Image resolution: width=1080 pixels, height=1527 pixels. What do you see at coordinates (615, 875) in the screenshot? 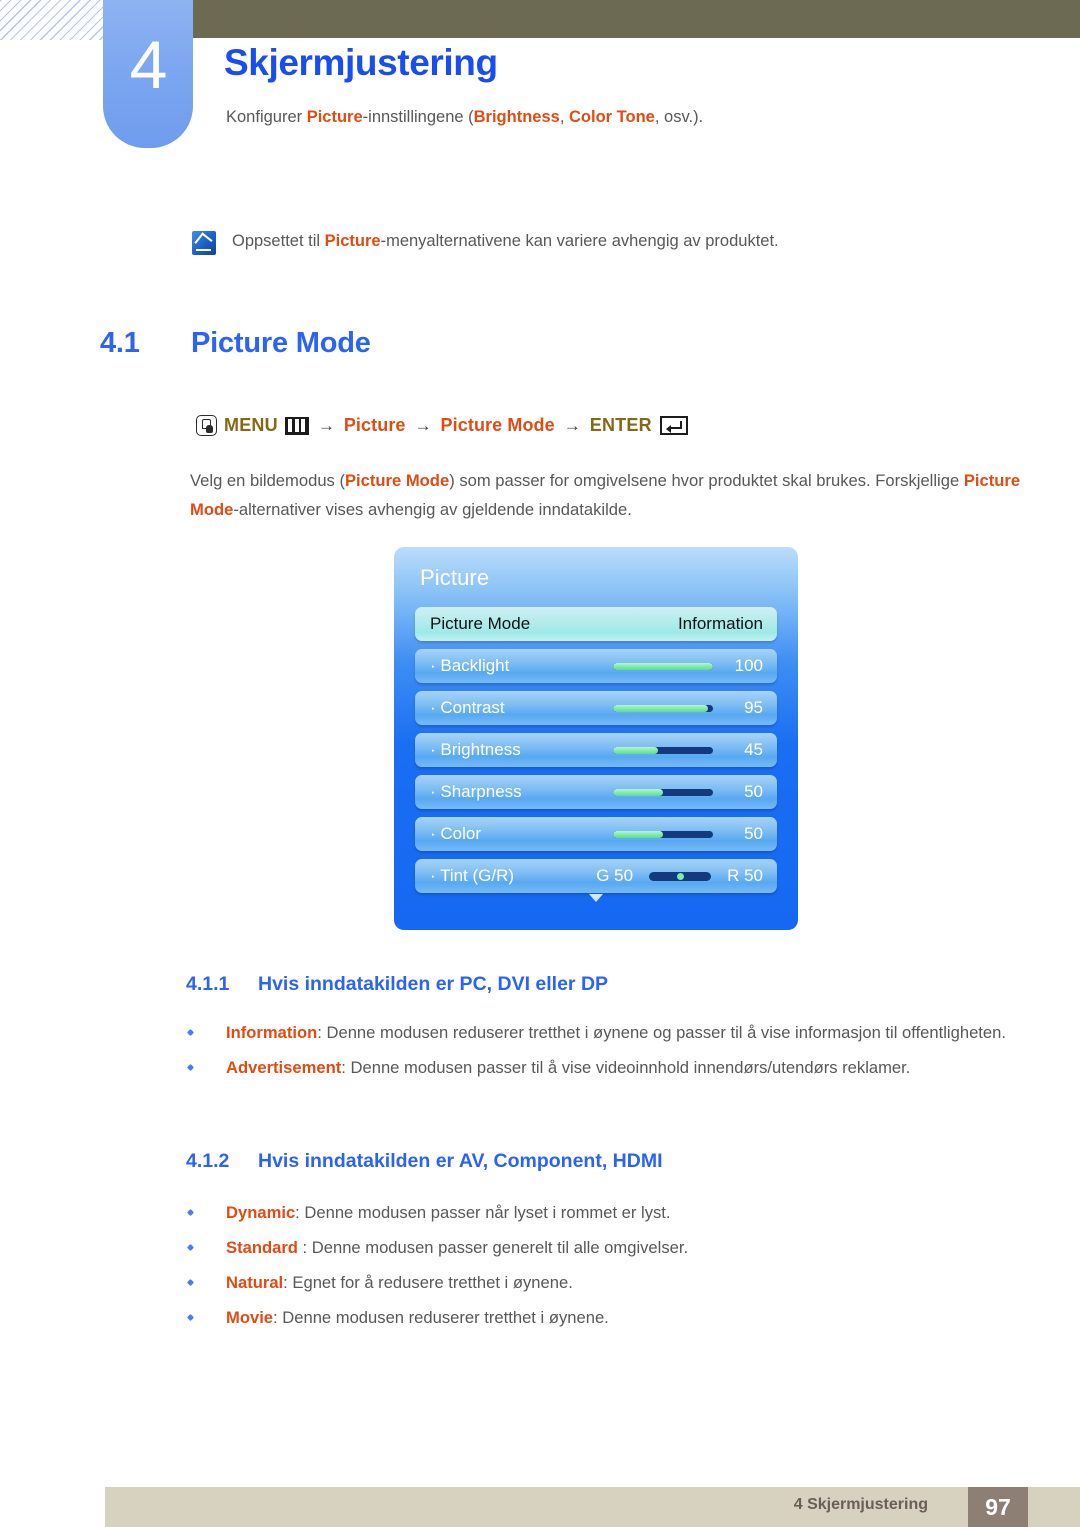
I see `osd-tint-green-value: G 50` at bounding box center [615, 875].